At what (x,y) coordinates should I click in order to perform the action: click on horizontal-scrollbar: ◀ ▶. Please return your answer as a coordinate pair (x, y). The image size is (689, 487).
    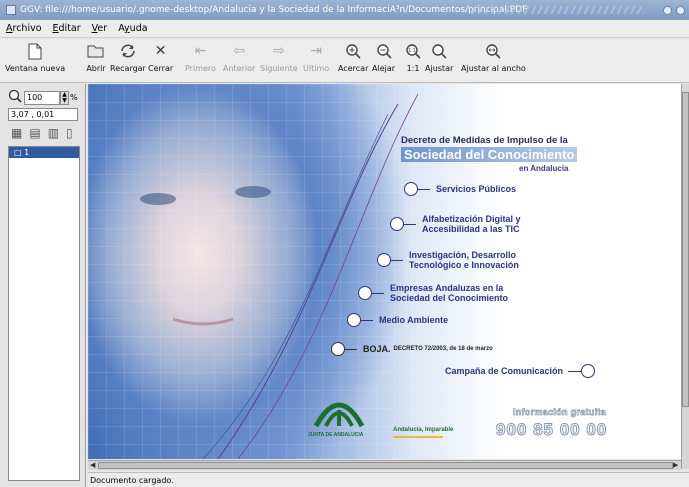
    Looking at the image, I should click on (384, 465).